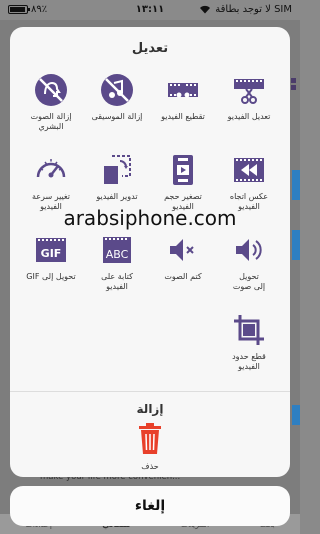 Image resolution: width=320 pixels, height=534 pixels. What do you see at coordinates (117, 170) in the screenshot?
I see `rotate-icon` at bounding box center [117, 170].